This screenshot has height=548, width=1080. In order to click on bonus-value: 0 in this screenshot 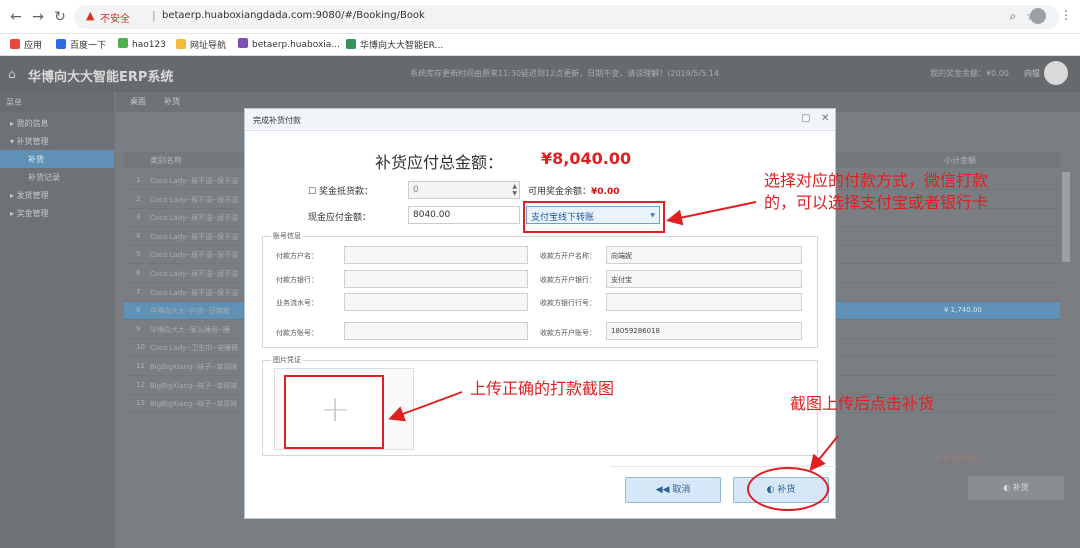, I will do `click(416, 190)`.